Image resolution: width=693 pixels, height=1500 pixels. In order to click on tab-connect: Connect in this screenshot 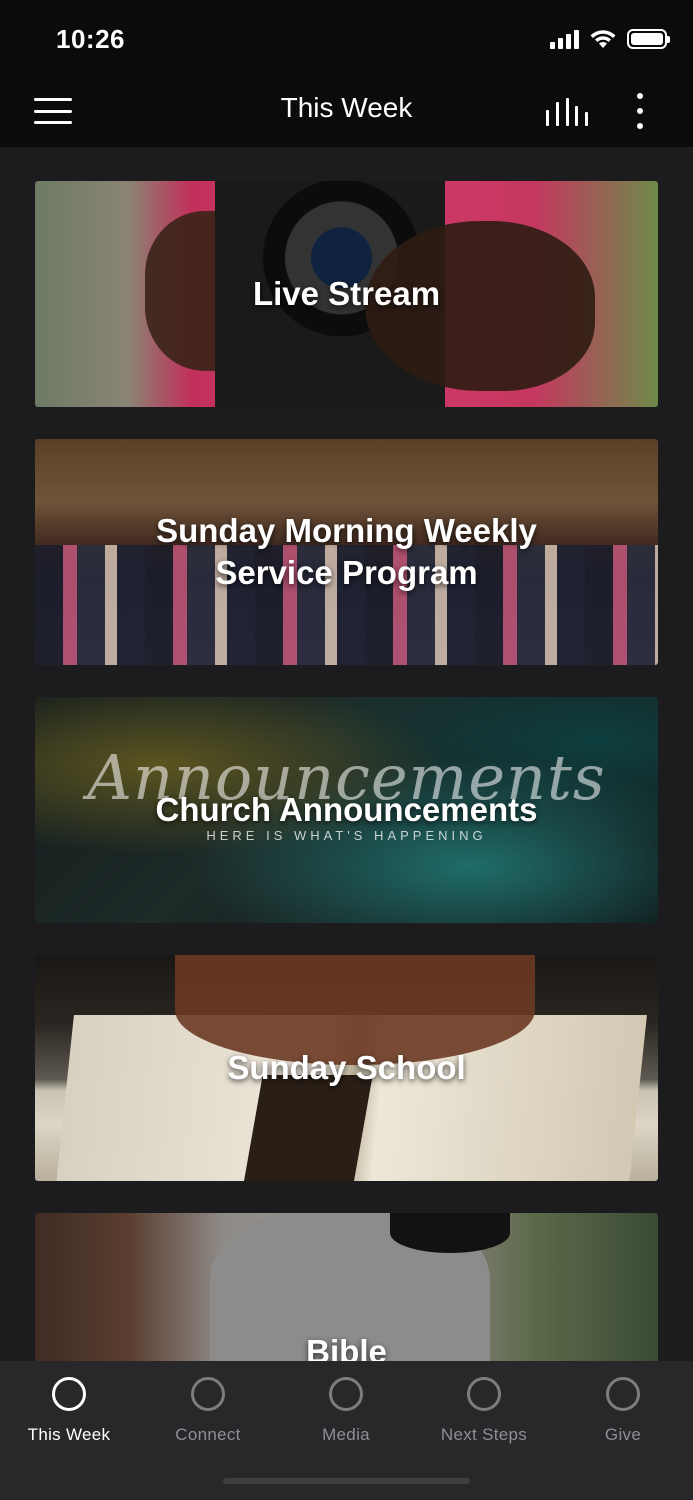, I will do `click(208, 1410)`.